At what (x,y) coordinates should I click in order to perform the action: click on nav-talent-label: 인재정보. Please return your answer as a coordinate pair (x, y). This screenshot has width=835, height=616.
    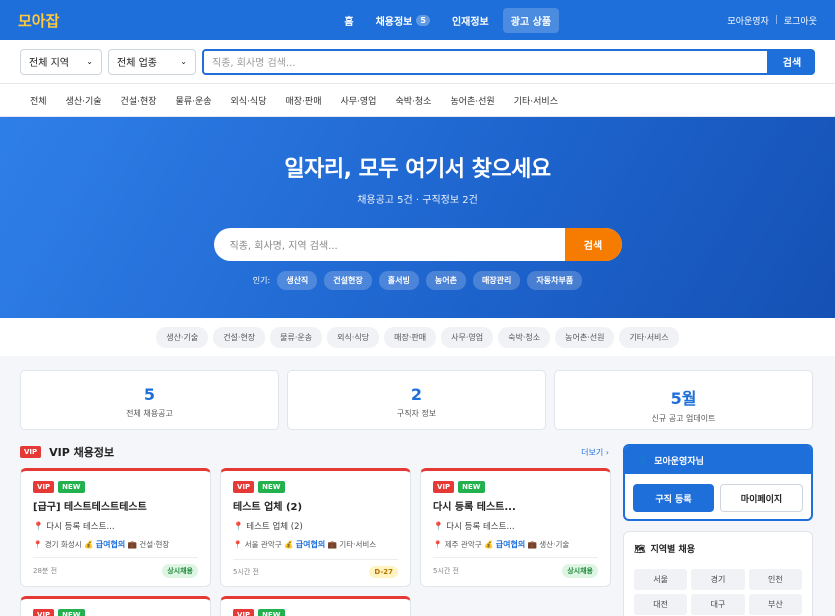
    Looking at the image, I should click on (470, 22).